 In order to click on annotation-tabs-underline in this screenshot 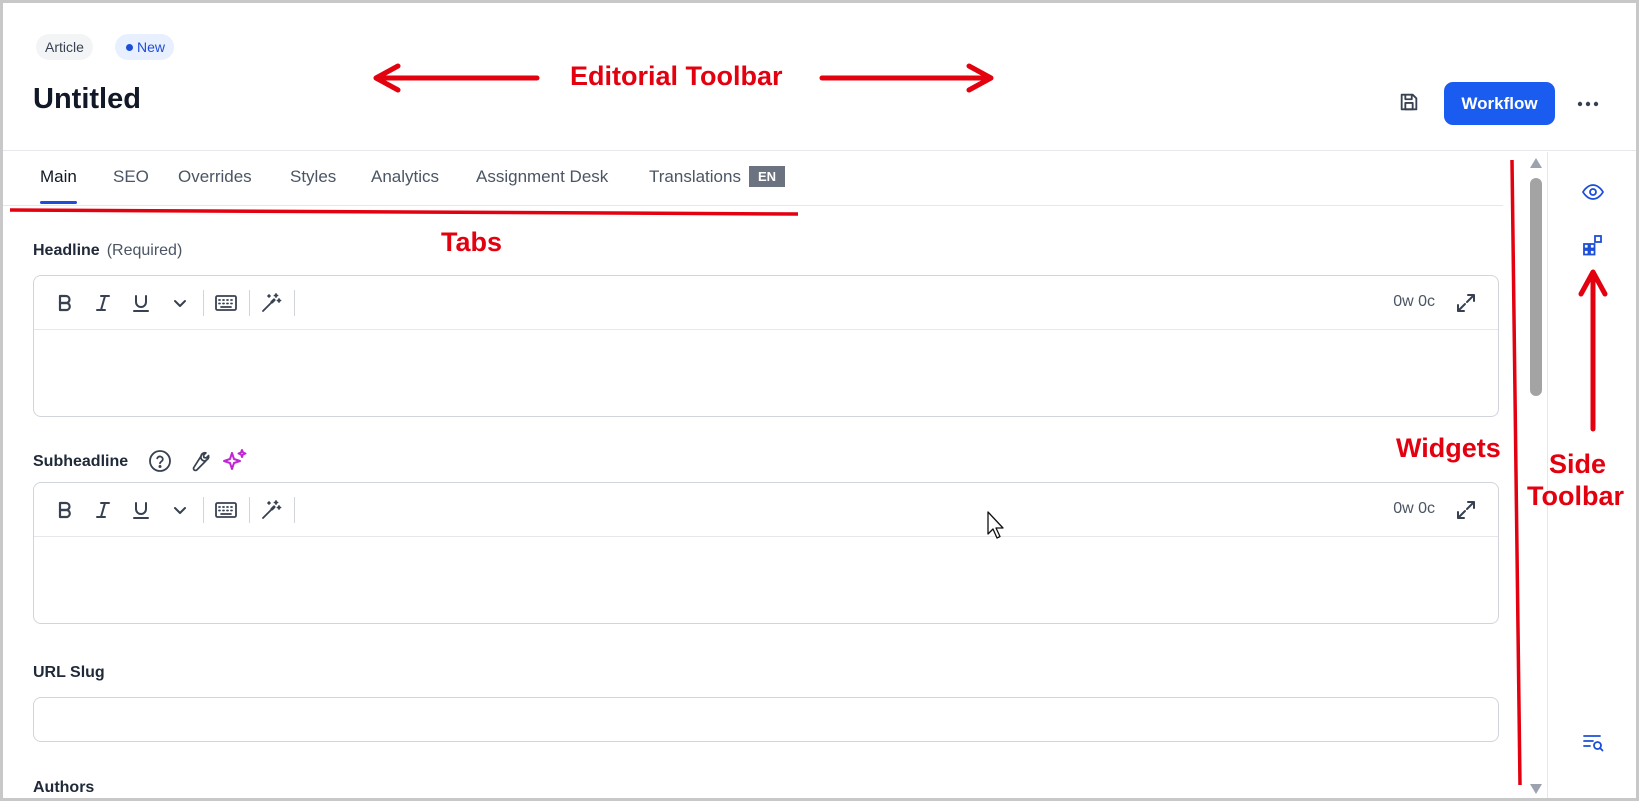, I will do `click(404, 212)`.